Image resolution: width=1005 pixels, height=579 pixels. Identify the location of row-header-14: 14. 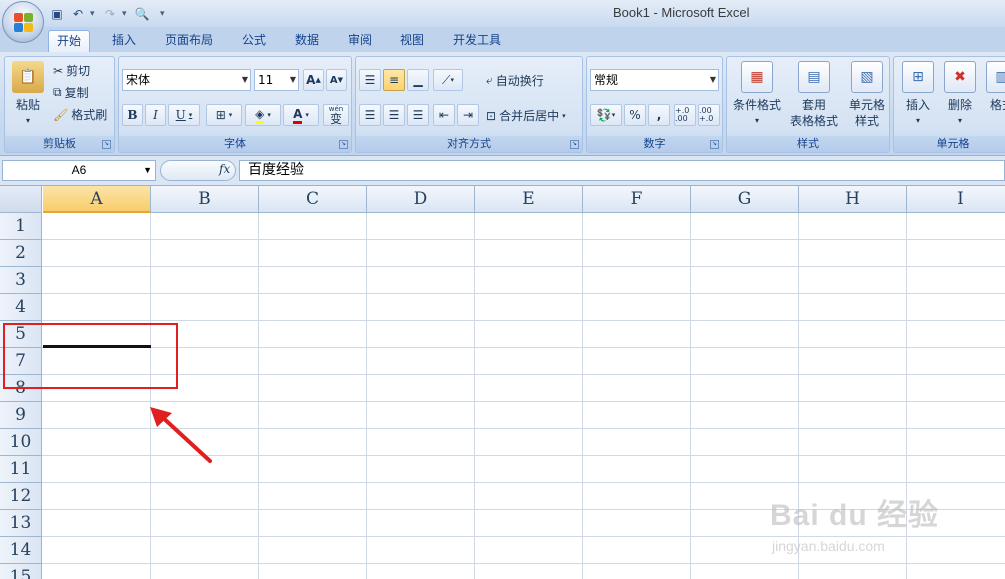
(21, 550).